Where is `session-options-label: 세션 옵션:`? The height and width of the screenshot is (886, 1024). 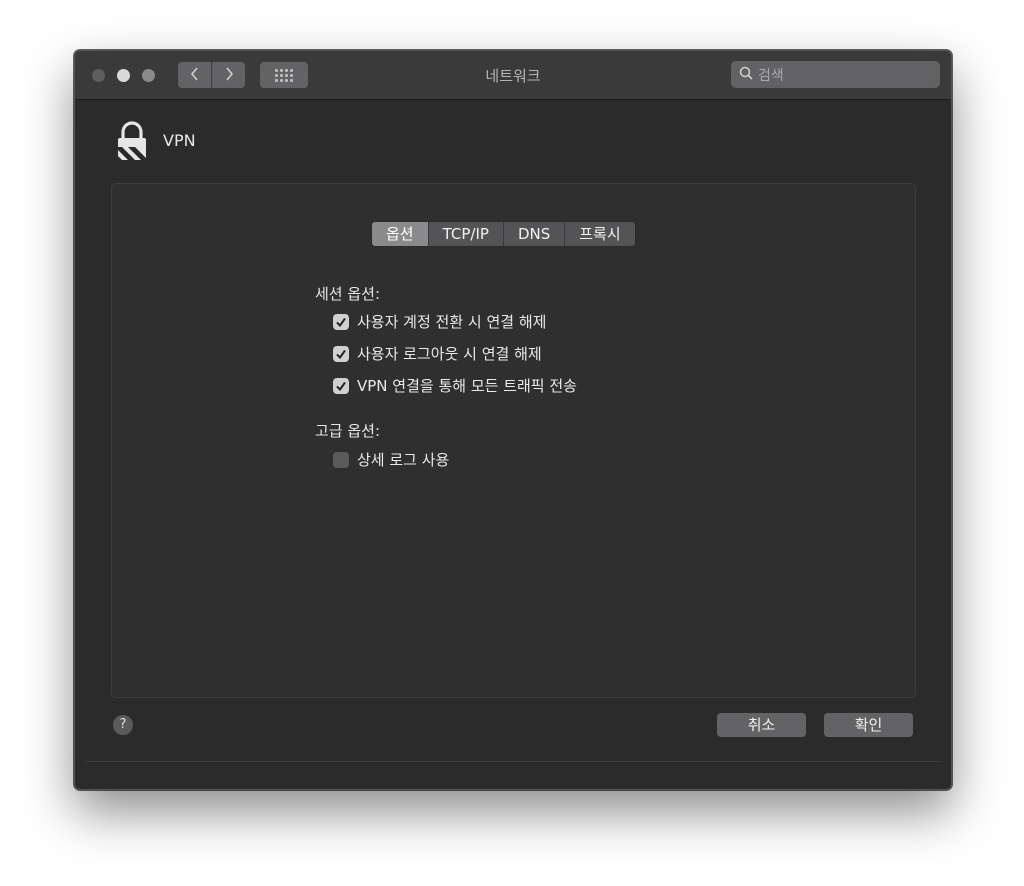
session-options-label: 세션 옵션: is located at coordinates (348, 294).